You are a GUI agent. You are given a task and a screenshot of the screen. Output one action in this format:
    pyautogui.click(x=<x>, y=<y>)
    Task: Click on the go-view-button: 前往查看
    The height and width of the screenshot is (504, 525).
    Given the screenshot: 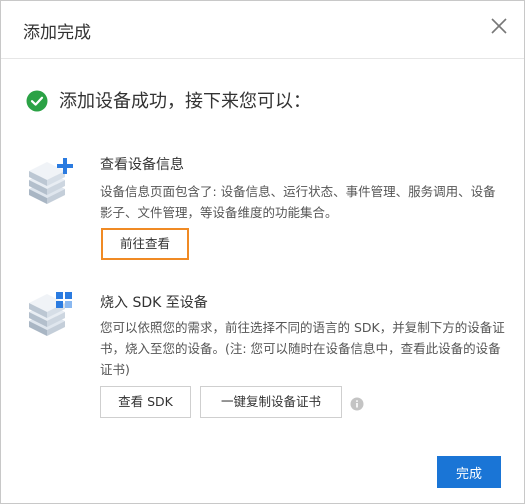 What is the action you would take?
    pyautogui.click(x=145, y=244)
    